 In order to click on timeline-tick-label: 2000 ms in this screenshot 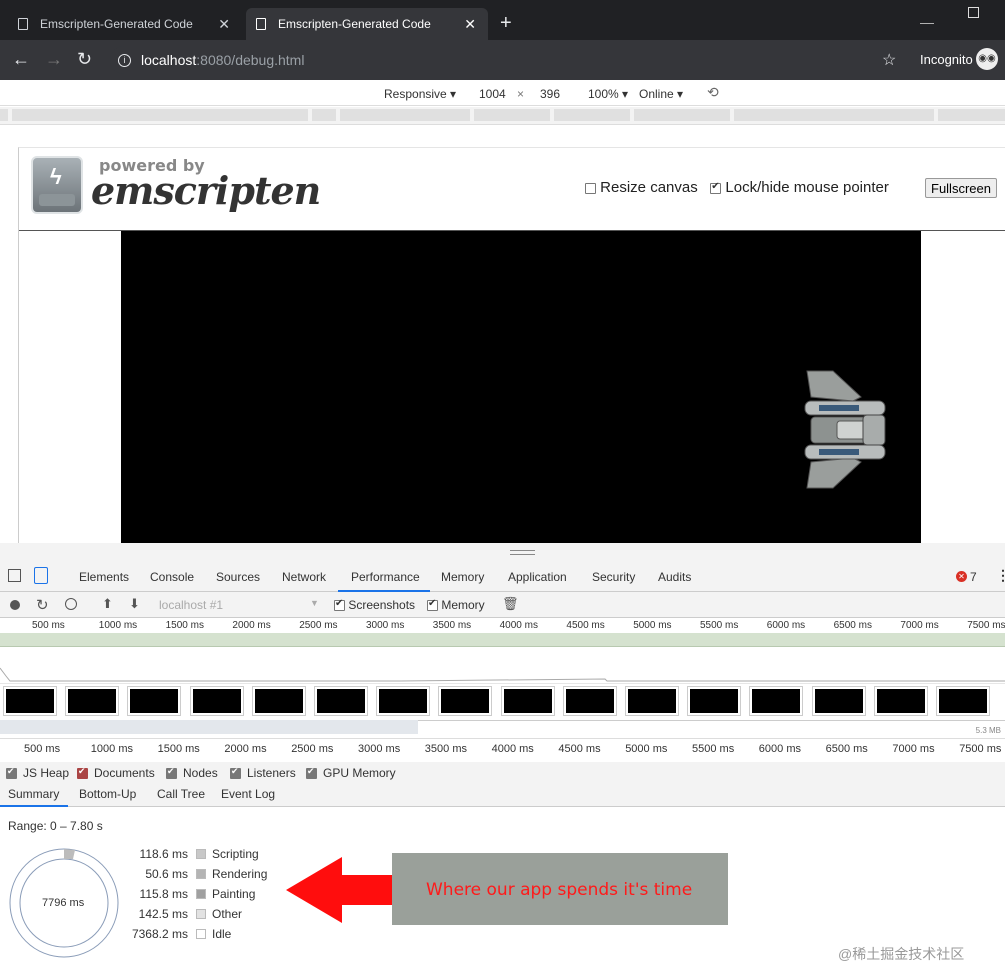, I will do `click(251, 625)`.